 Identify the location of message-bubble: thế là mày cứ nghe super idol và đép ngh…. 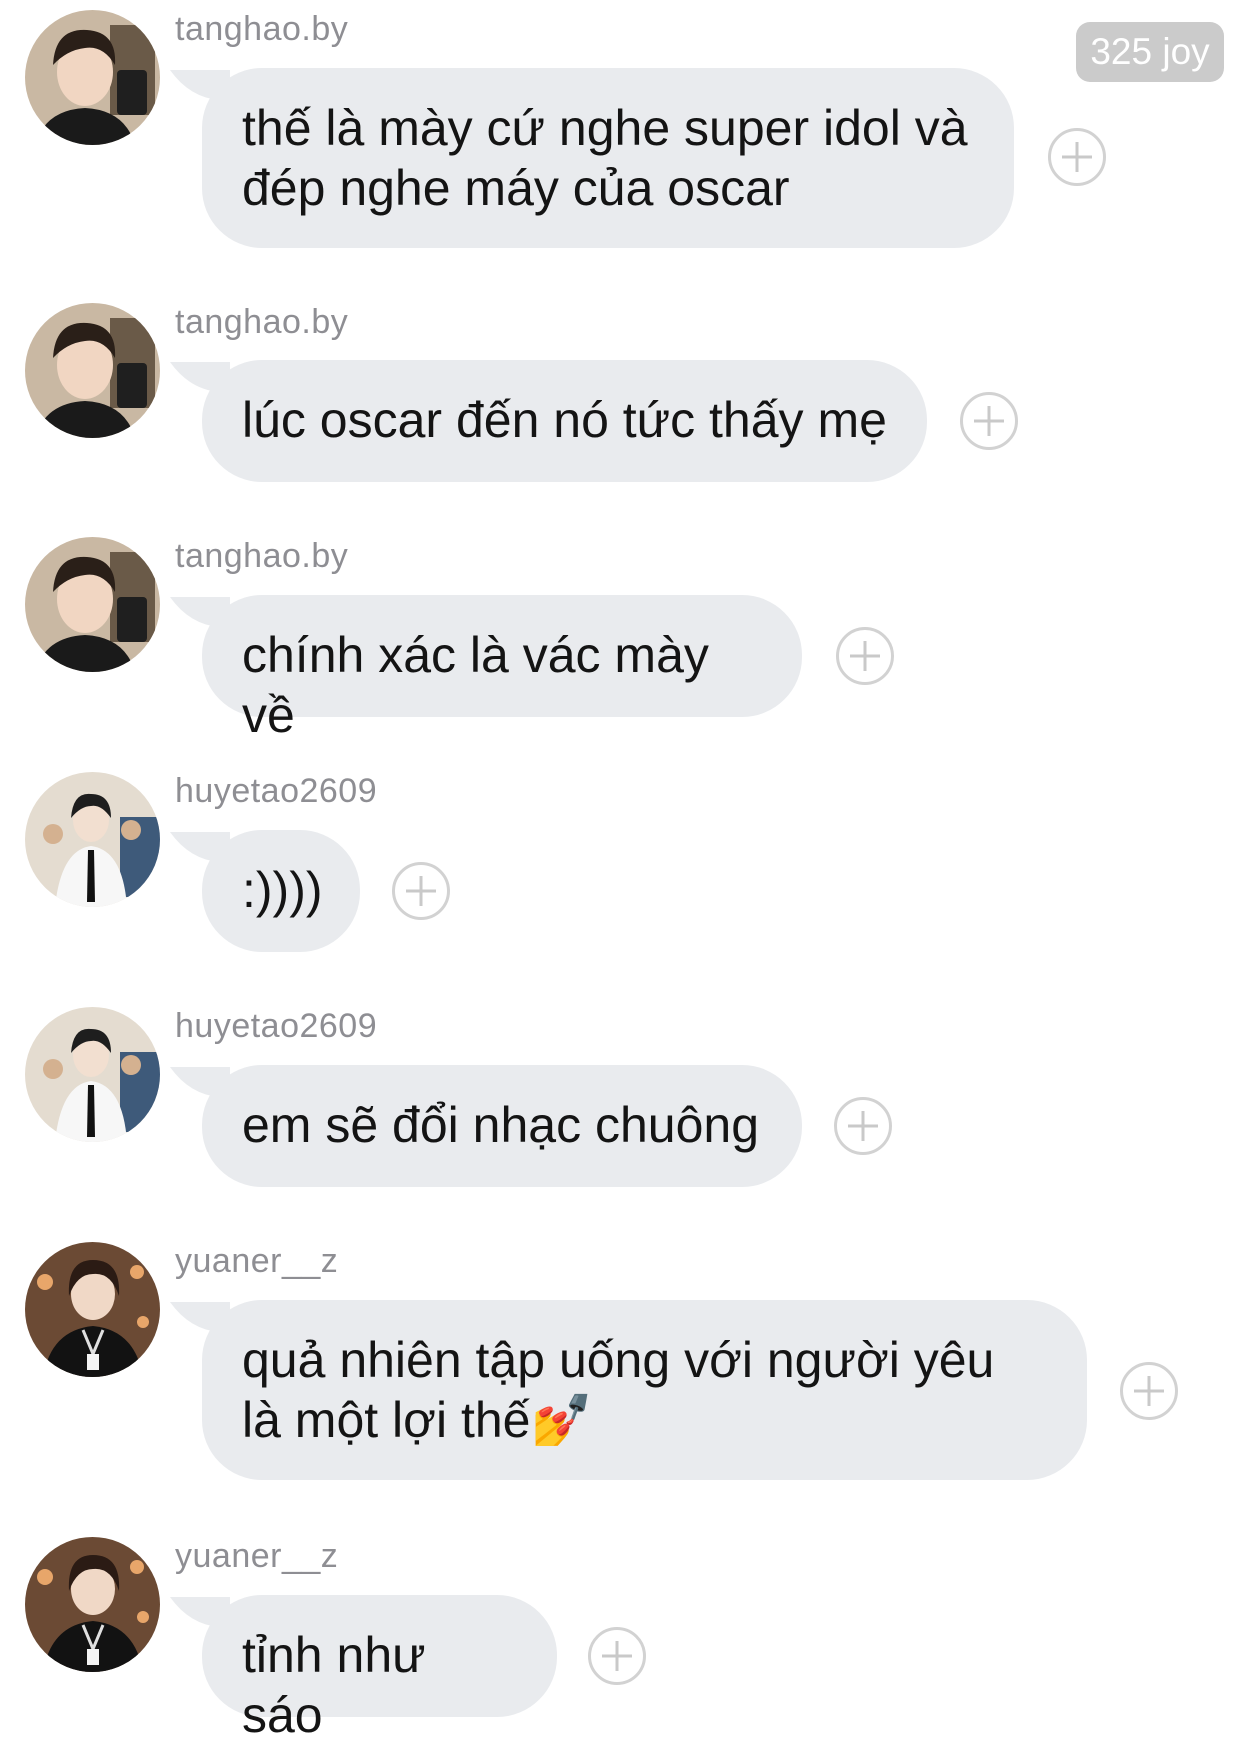
(608, 158).